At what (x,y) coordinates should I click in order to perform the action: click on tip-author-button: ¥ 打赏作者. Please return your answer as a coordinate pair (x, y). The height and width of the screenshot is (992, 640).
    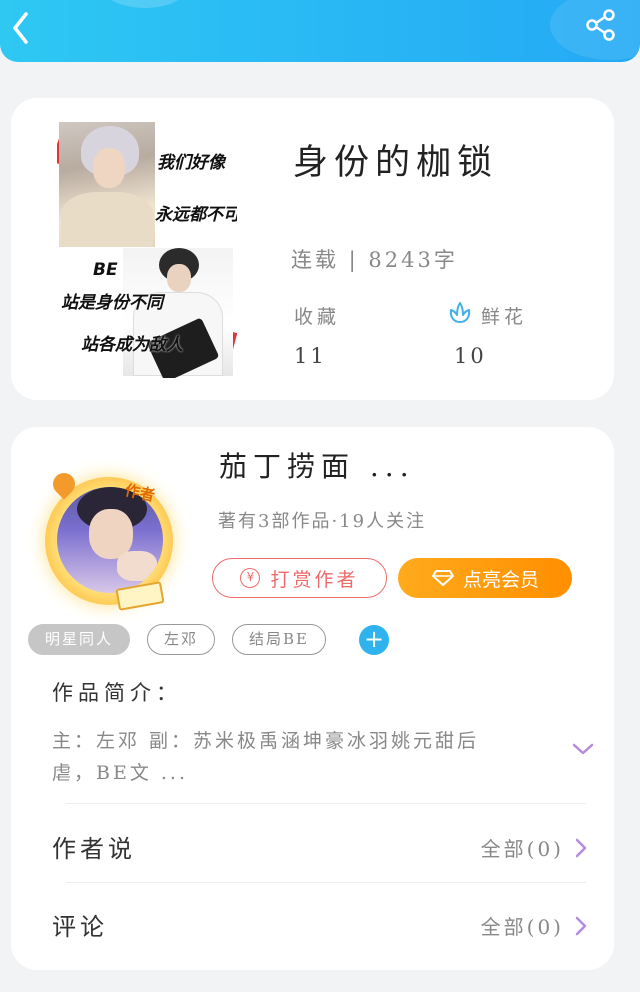
    Looking at the image, I should click on (299, 578).